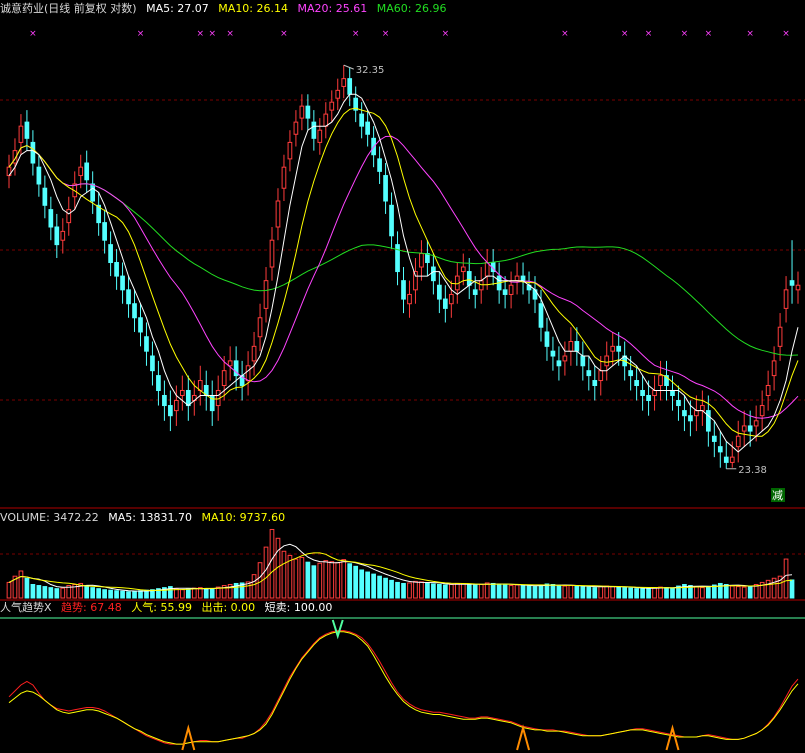 The image size is (805, 753). What do you see at coordinates (400, 567) in the screenshot?
I see `volume-ma5-line` at bounding box center [400, 567].